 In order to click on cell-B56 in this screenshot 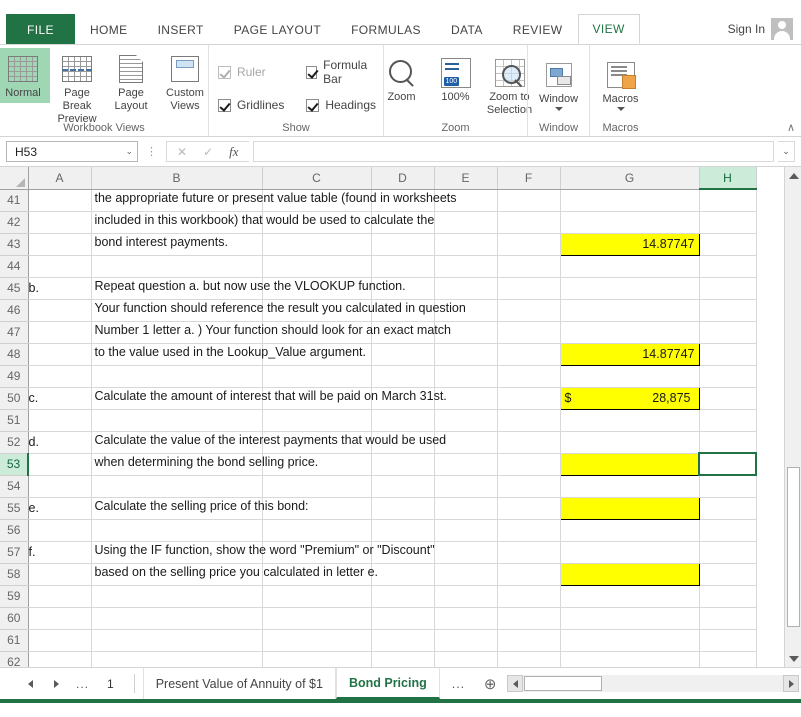, I will do `click(177, 530)`.